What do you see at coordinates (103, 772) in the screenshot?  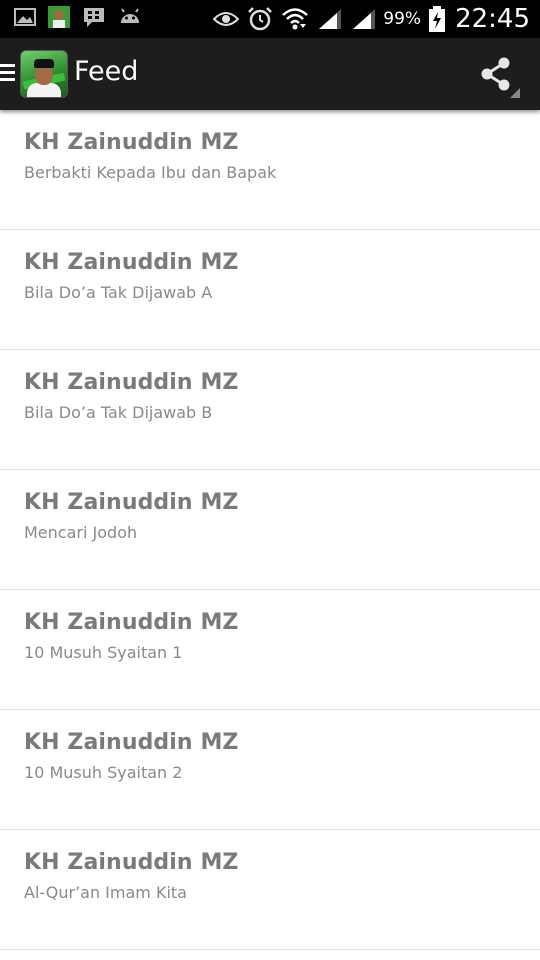 I see `item-subtitle: 10 Musuh Syaitan 2` at bounding box center [103, 772].